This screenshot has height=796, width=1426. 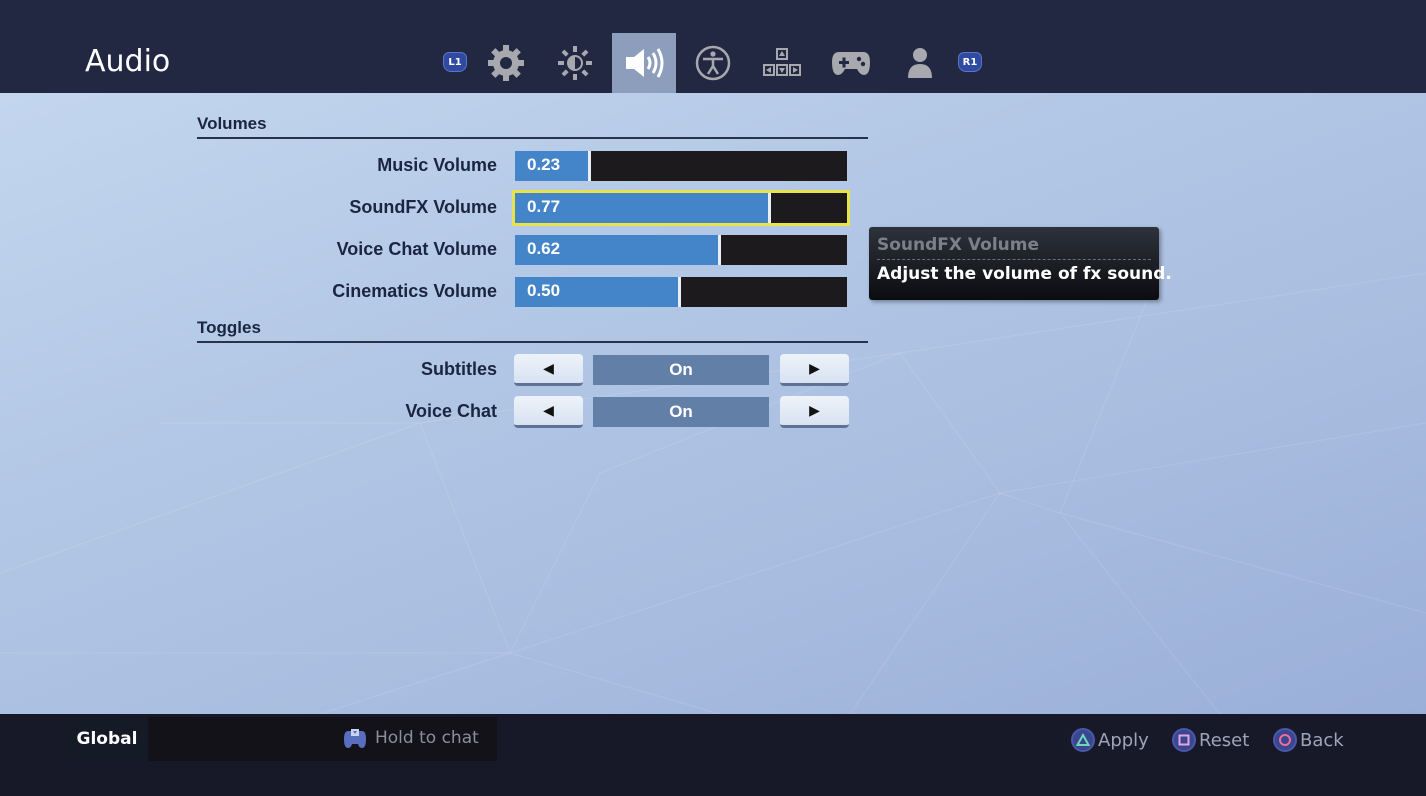 I want to click on r1-shoulder-button: R1, so click(x=970, y=62).